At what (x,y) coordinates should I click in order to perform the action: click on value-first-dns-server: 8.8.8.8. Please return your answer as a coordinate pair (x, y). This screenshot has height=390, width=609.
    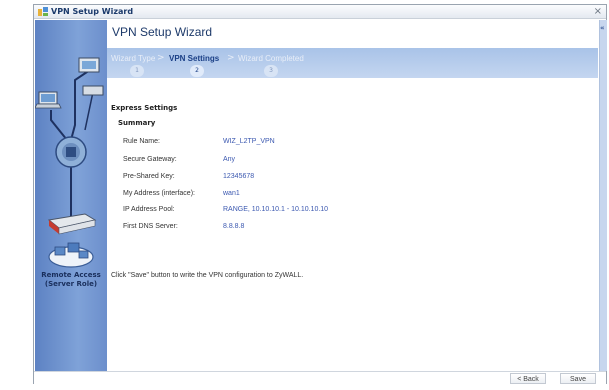
    Looking at the image, I should click on (234, 226).